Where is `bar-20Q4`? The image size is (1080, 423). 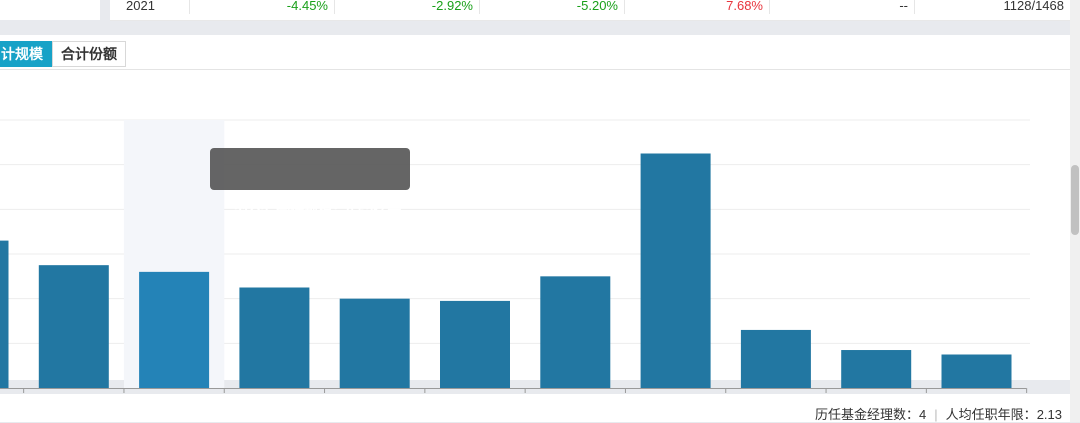
bar-20Q4 is located at coordinates (73, 326).